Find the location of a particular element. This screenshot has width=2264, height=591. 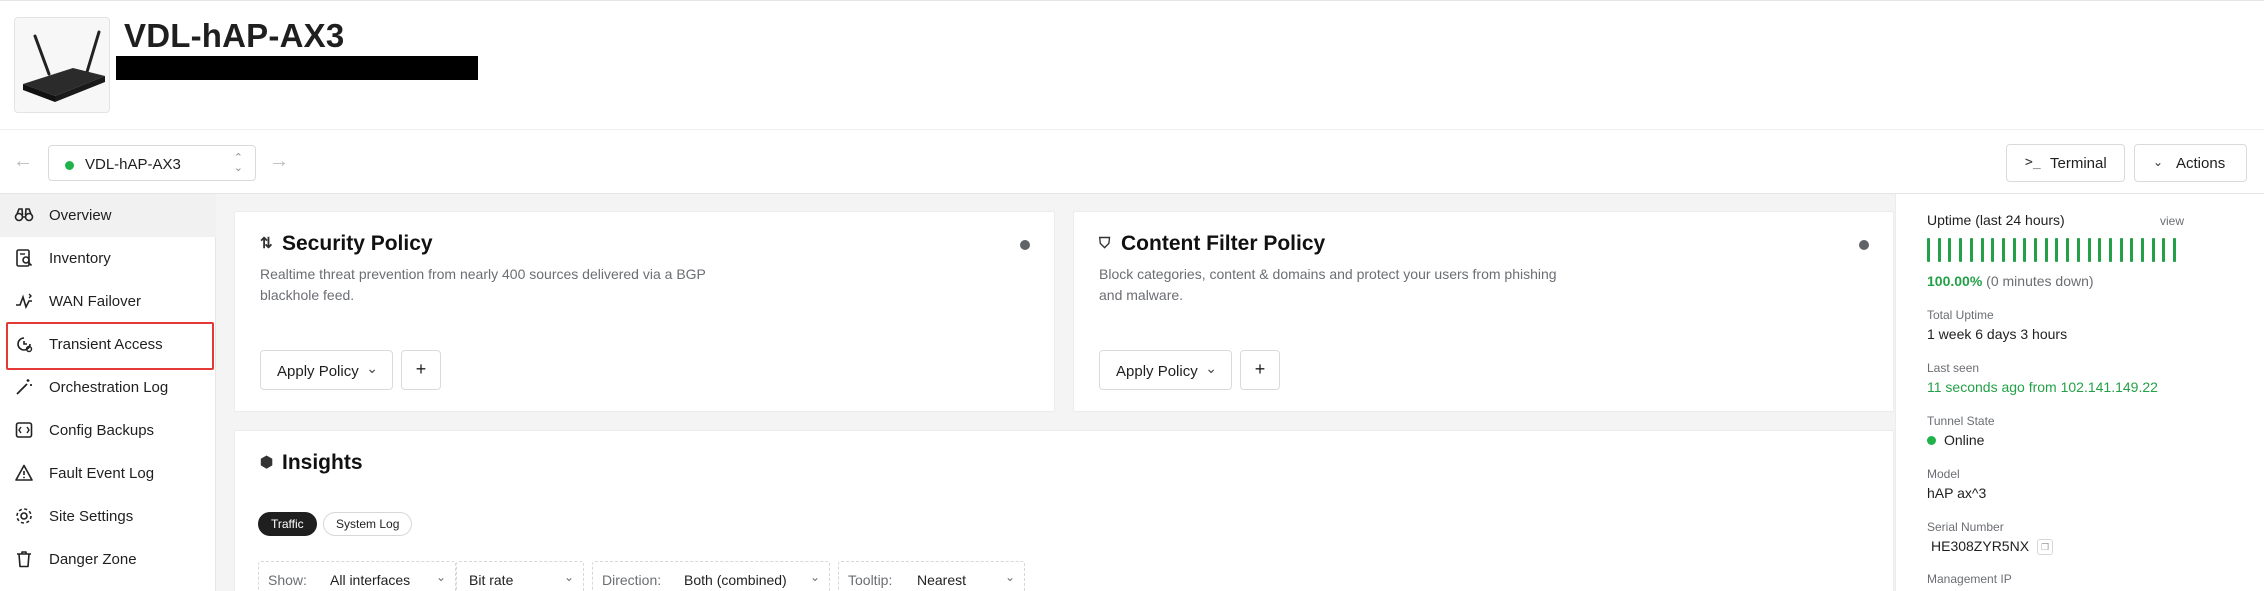

tunnel-state-label: Tunnel State is located at coordinates (1961, 421).